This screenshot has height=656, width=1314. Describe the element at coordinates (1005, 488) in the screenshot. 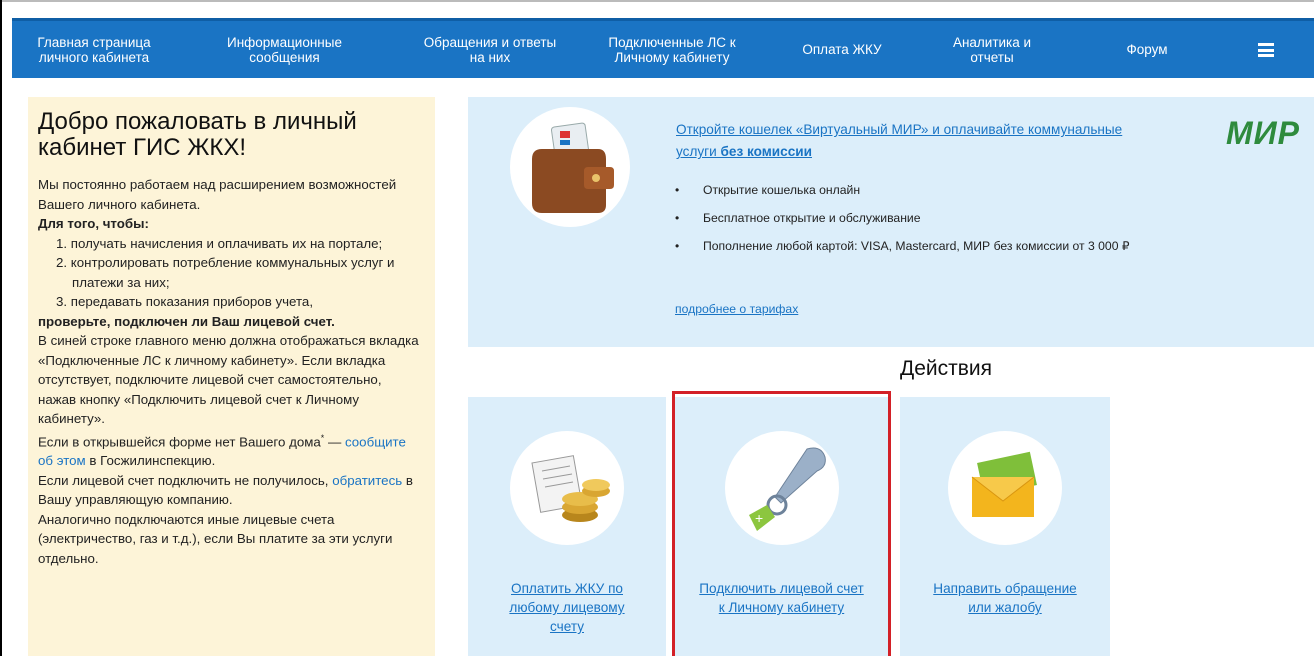

I see `envelope-icon` at that location.